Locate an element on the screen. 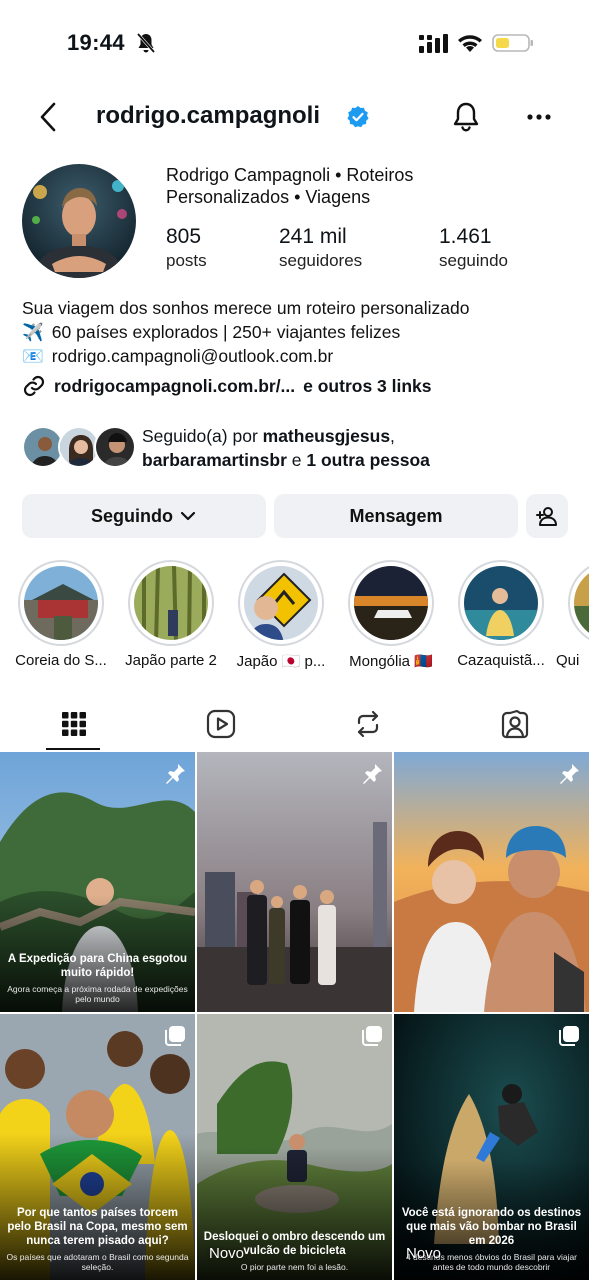  mutual-user-2: barbaramartinsbr is located at coordinates (214, 460).